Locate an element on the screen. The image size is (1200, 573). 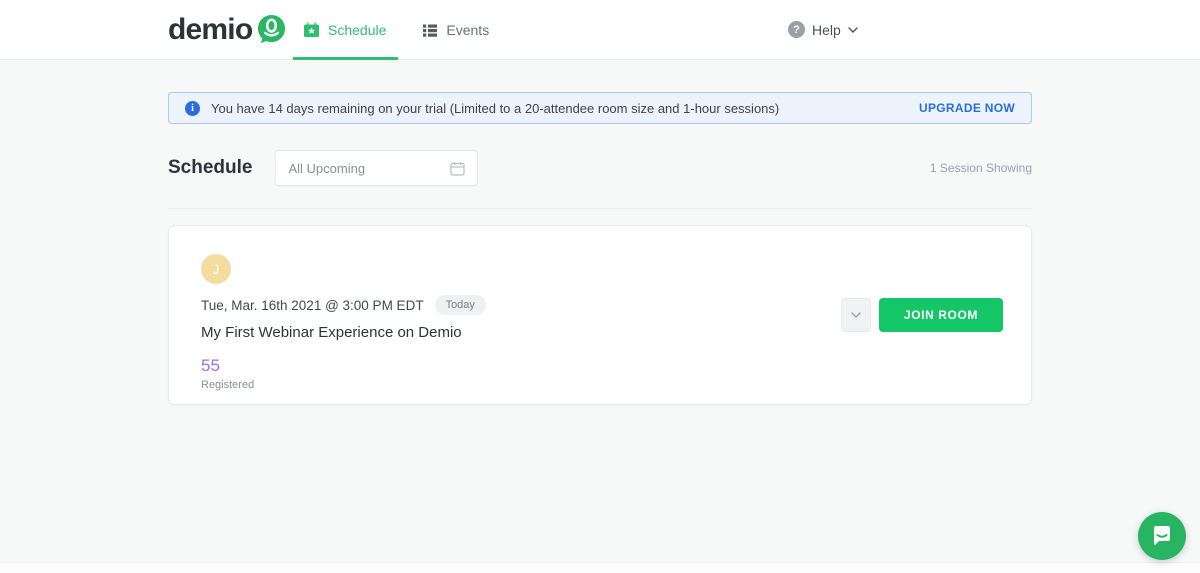
tab-events: Events is located at coordinates (455, 29).